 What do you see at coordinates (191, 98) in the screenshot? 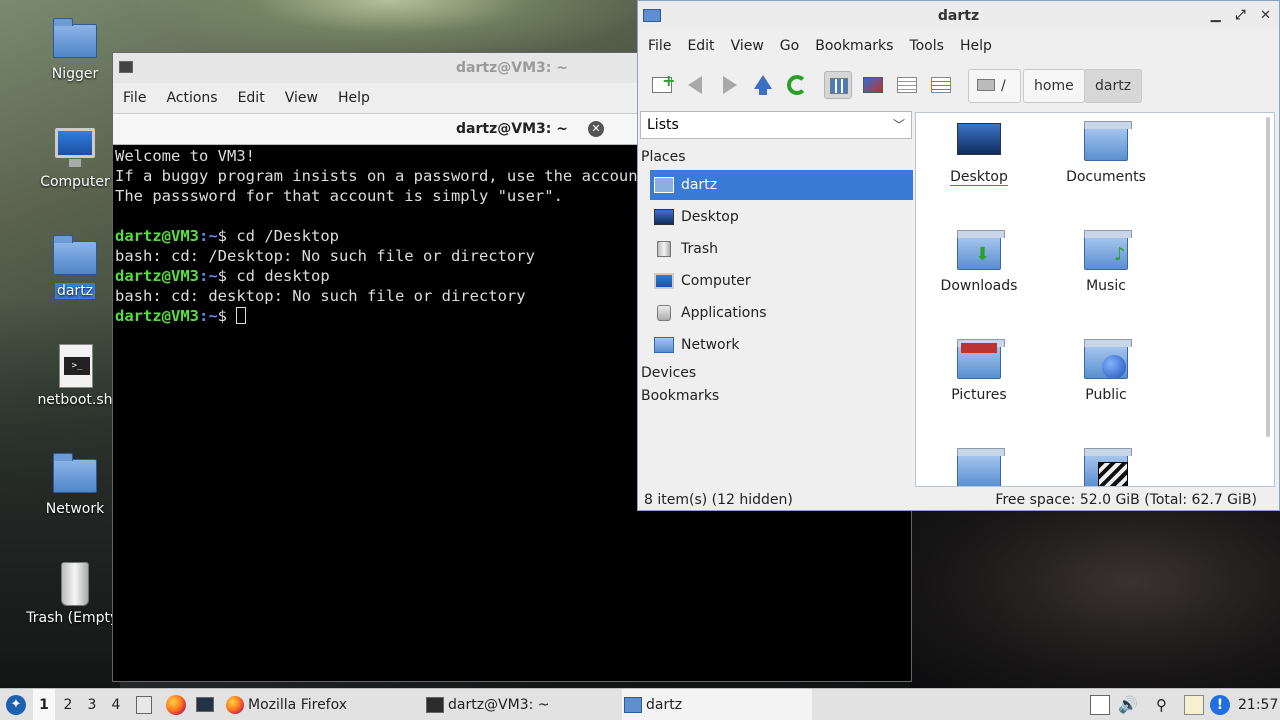
I see `terminal-menu-actions: Actions` at bounding box center [191, 98].